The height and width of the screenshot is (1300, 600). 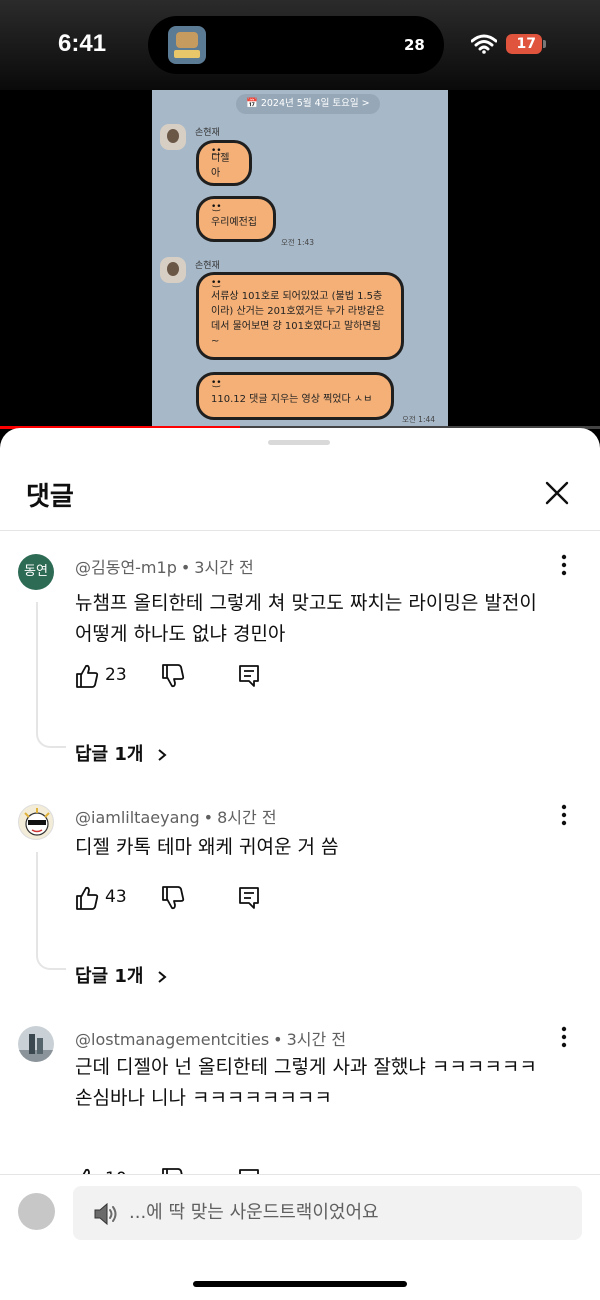 I want to click on like-count: 43, so click(x=116, y=897).